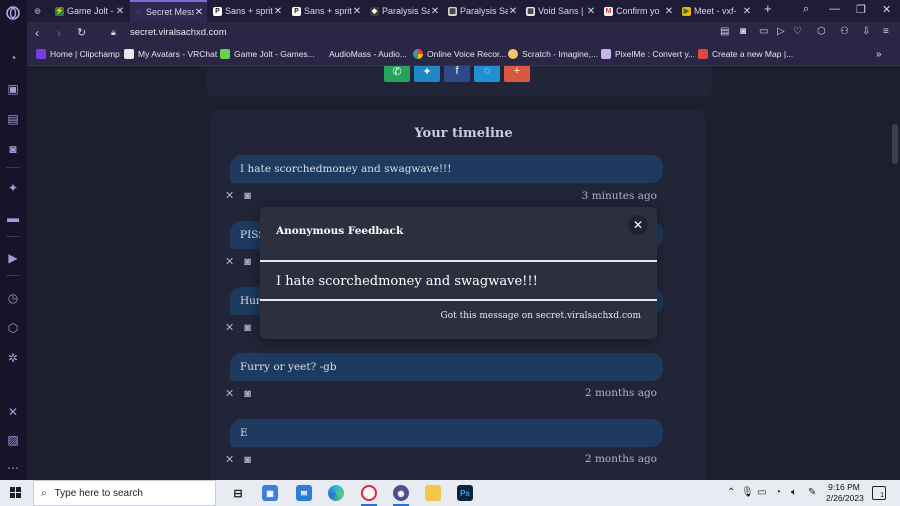  What do you see at coordinates (13, 218) in the screenshot?
I see `discord-icon: ▬` at bounding box center [13, 218].